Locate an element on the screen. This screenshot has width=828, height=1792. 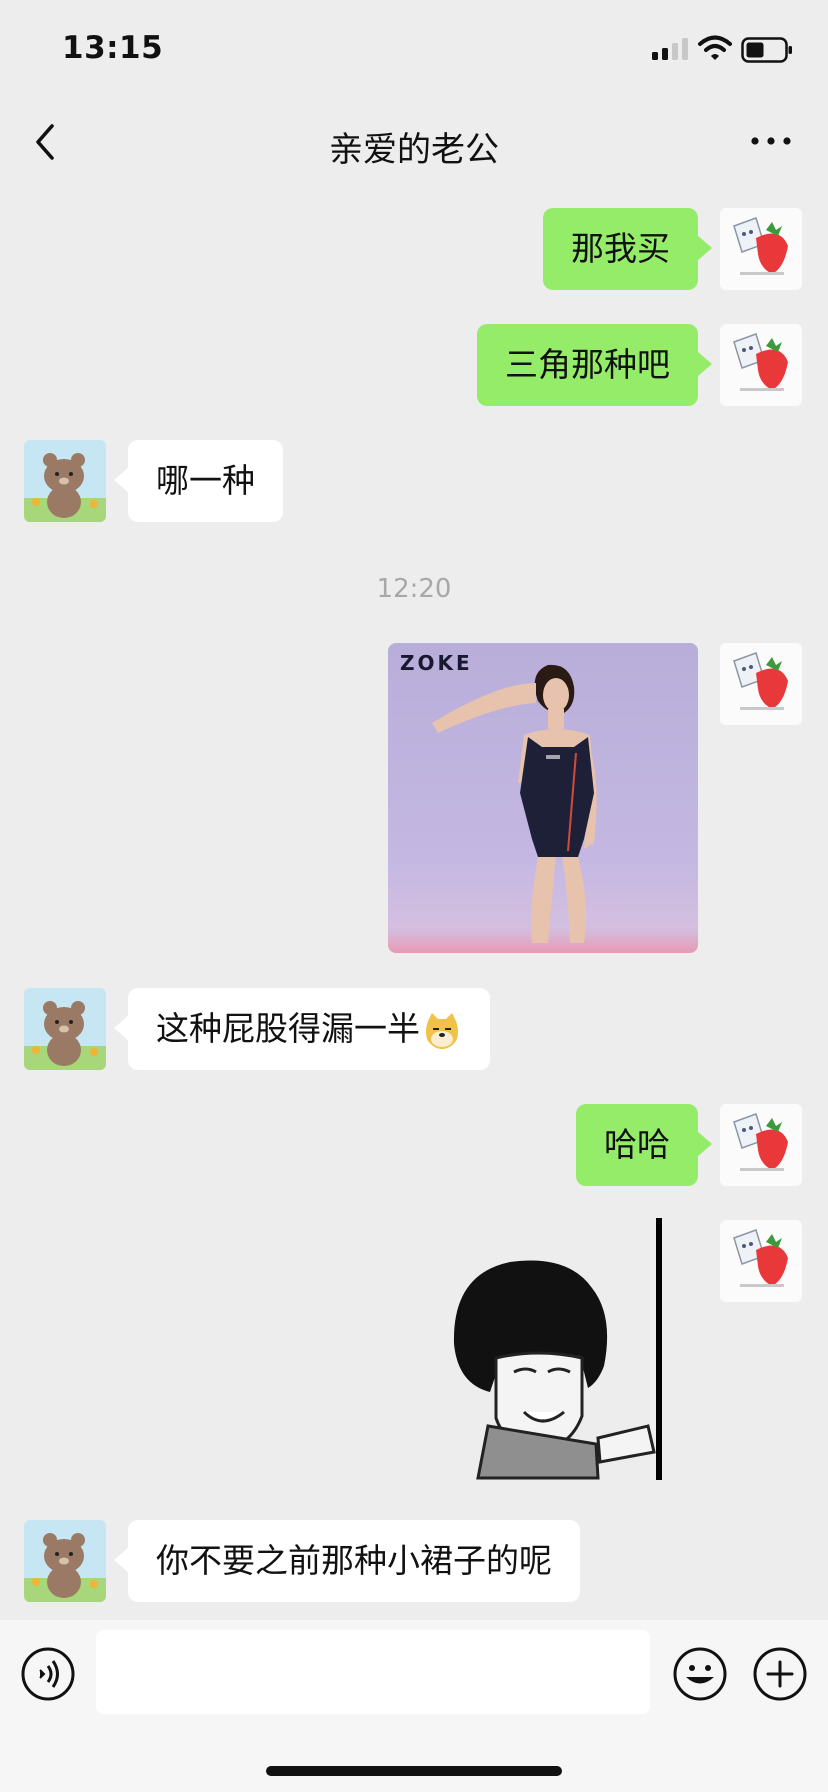
input-bar is located at coordinates (414, 1706).